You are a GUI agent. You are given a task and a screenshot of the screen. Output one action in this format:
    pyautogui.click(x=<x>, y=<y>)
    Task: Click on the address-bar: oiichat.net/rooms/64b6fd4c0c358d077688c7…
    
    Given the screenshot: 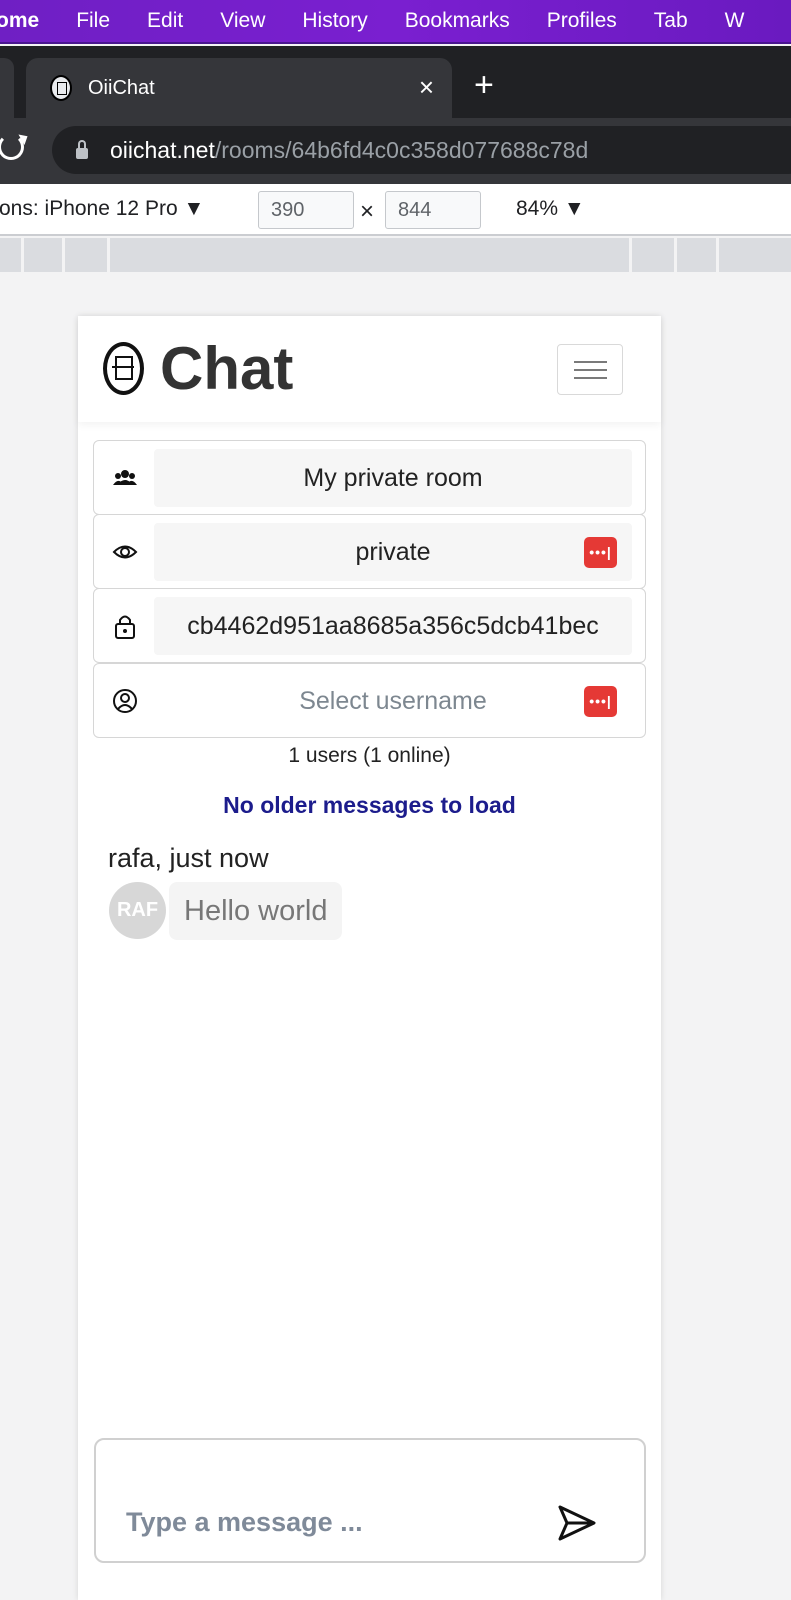 What is the action you would take?
    pyautogui.click(x=421, y=150)
    